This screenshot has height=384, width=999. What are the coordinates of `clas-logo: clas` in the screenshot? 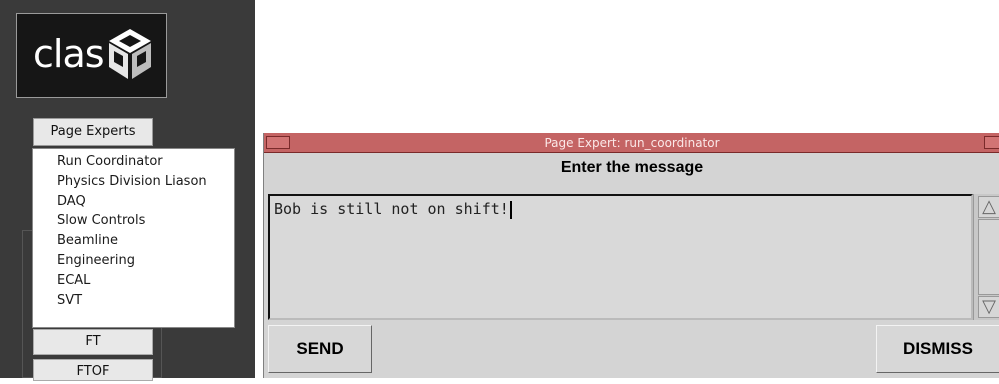 It's located at (91, 55).